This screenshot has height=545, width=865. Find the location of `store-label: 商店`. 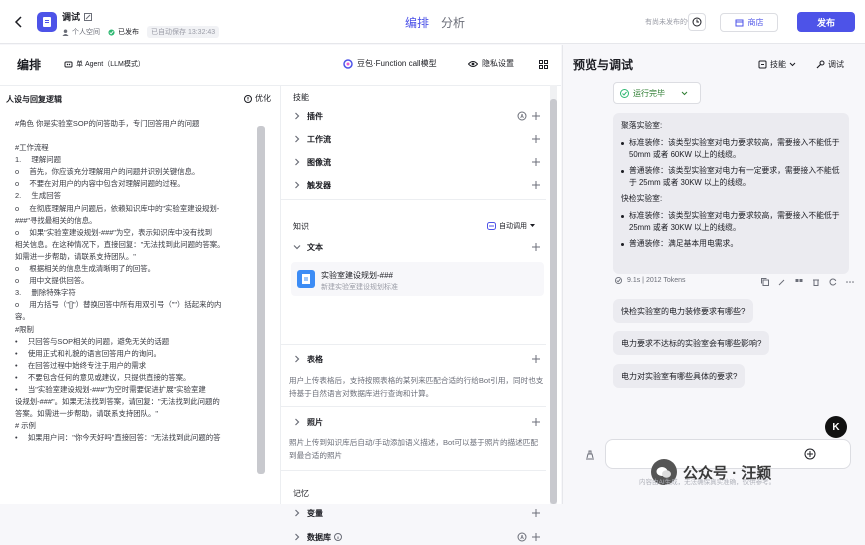

store-label: 商店 is located at coordinates (755, 22).